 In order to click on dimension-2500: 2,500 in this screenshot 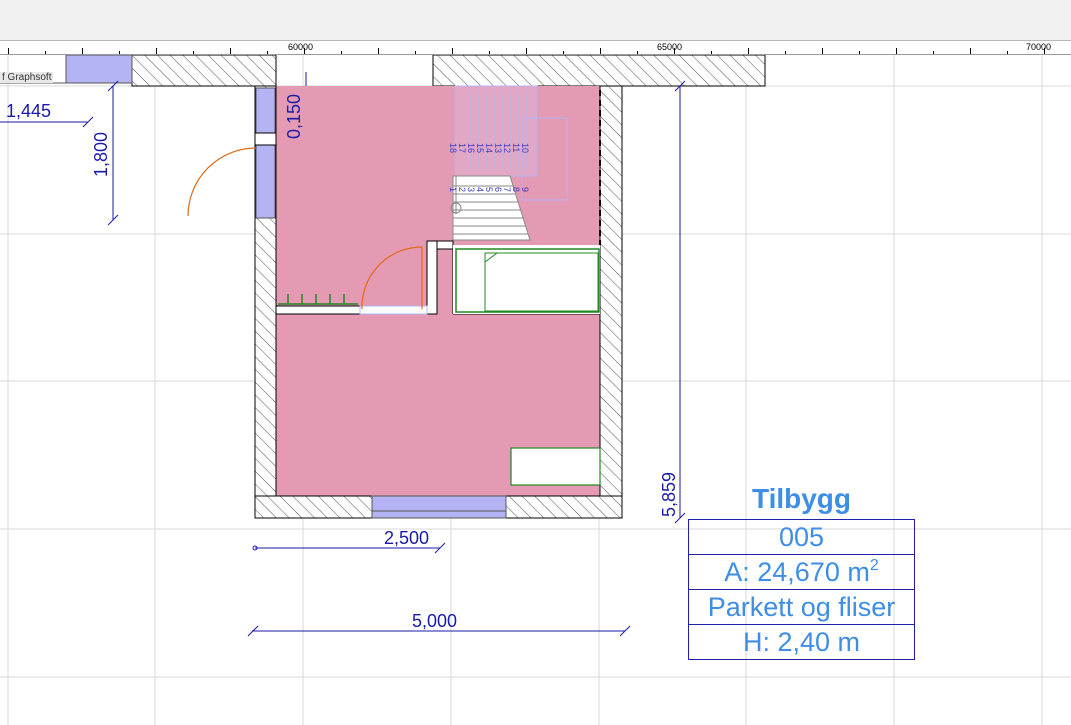, I will do `click(406, 538)`.